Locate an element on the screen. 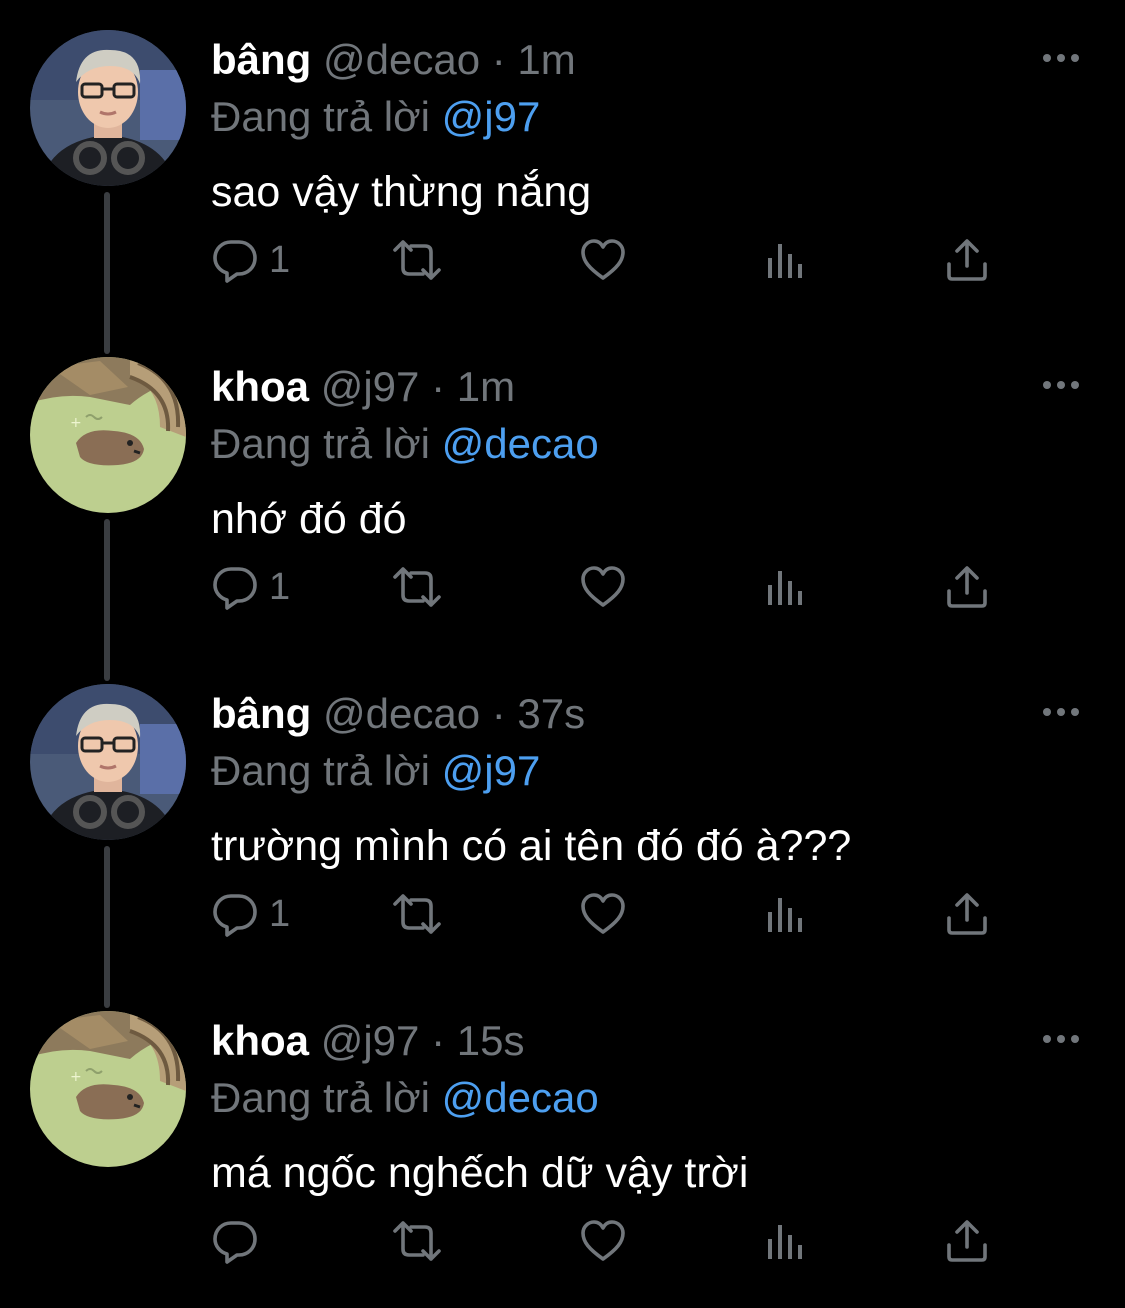  reply-button is located at coordinates (240, 1241).